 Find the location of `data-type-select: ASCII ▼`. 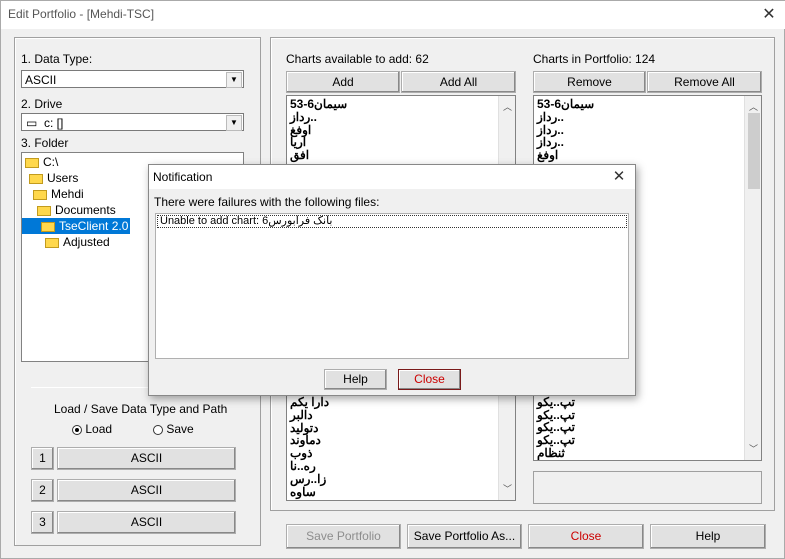

data-type-select: ASCII ▼ is located at coordinates (132, 79).